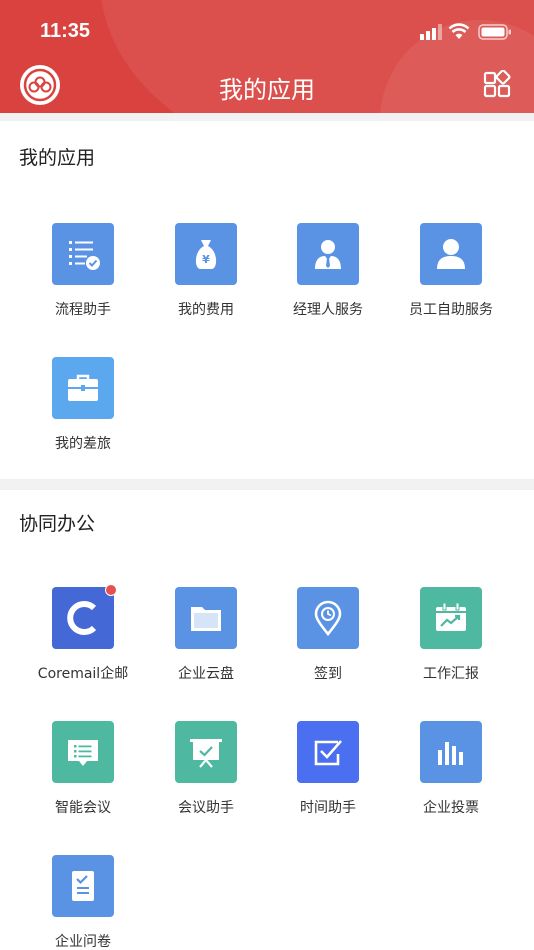 The width and height of the screenshot is (534, 950). I want to click on document-check-icon, so click(83, 886).